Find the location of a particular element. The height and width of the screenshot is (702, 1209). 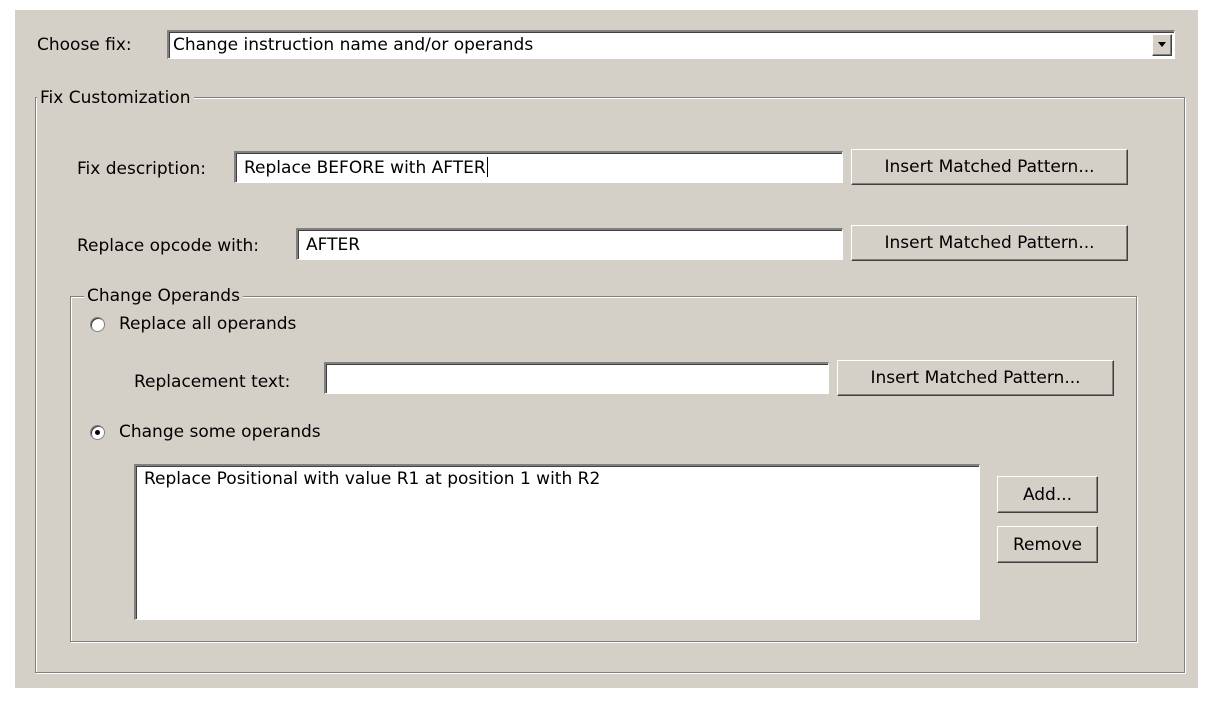

fix-description-input: Replace BEFORE with AFTER is located at coordinates (538, 167).